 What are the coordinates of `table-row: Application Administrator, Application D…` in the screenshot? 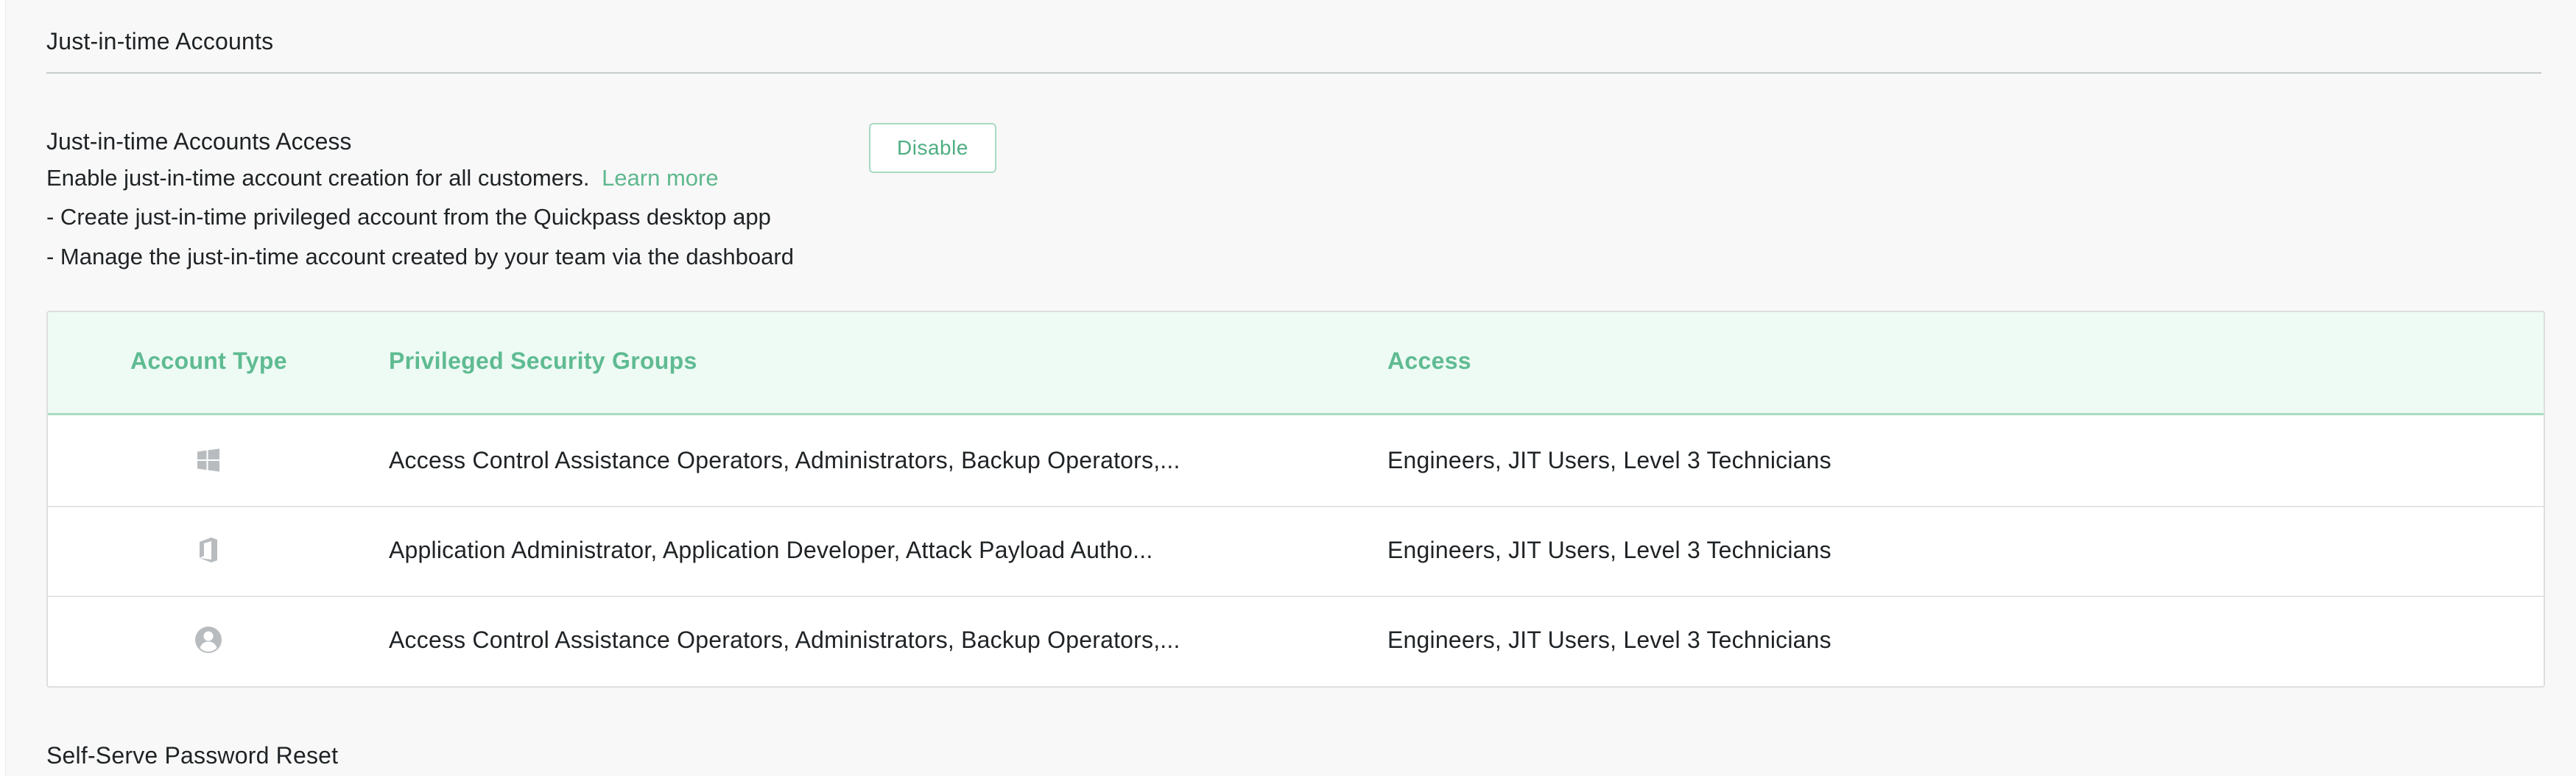 It's located at (1296, 552).